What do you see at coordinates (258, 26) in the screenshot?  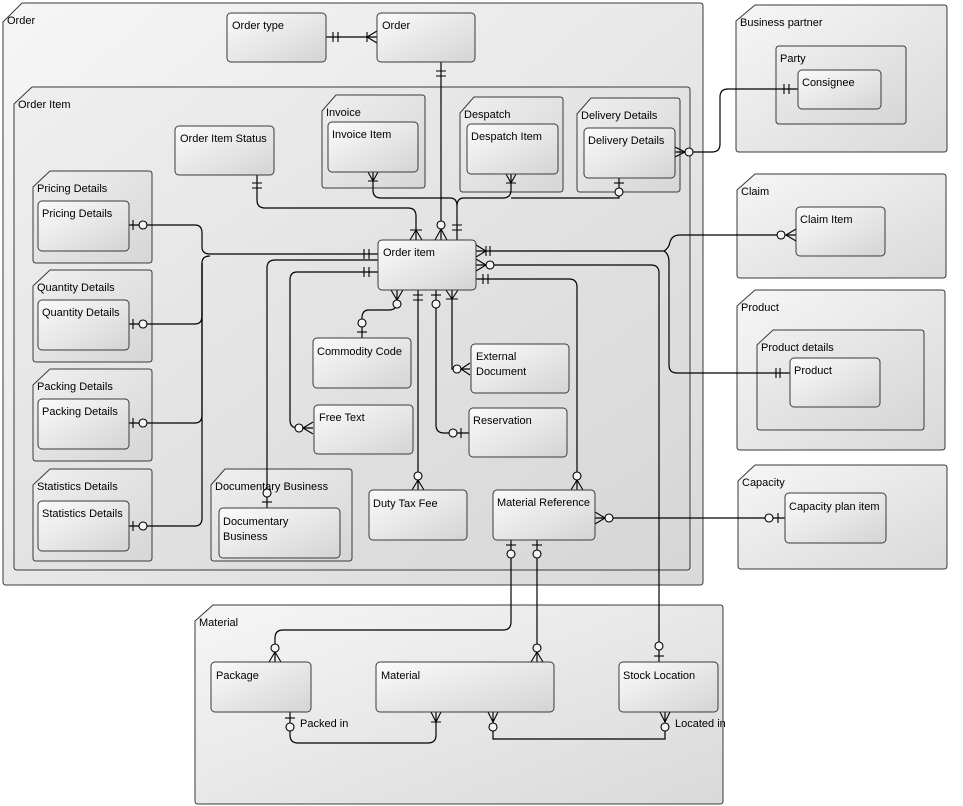 I see `entity-label: Order type` at bounding box center [258, 26].